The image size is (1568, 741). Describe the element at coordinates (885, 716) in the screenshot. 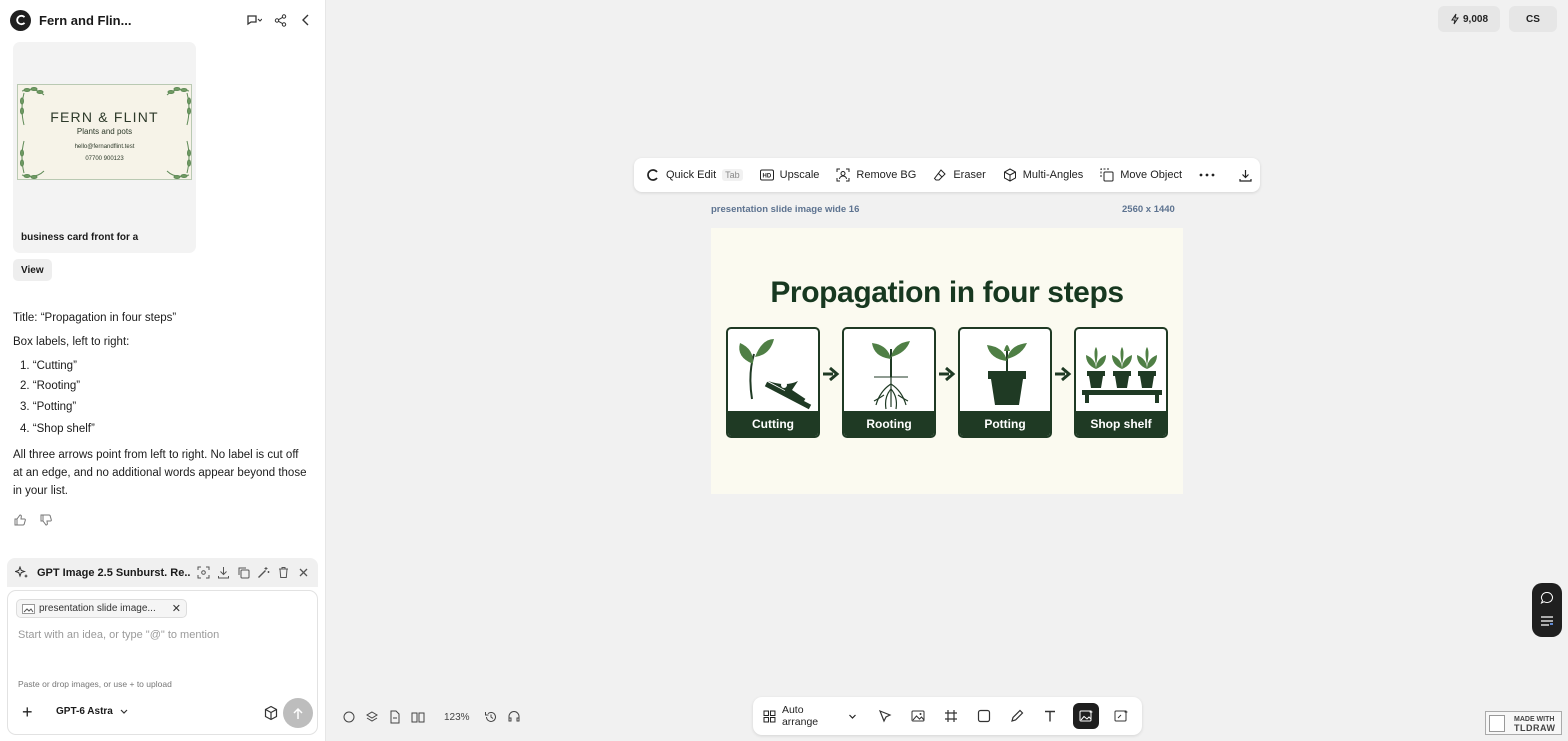

I see `select-tool-icon` at that location.